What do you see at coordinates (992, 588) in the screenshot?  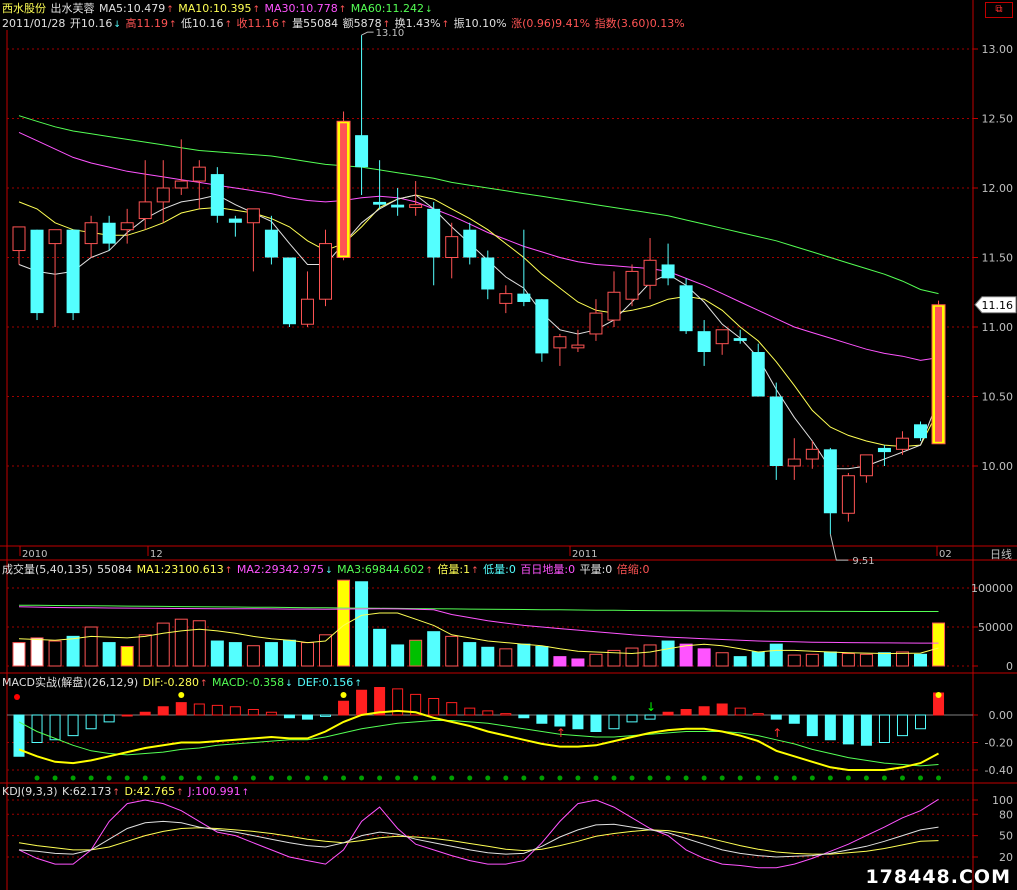 I see `volume-tick-label: 100000` at bounding box center [992, 588].